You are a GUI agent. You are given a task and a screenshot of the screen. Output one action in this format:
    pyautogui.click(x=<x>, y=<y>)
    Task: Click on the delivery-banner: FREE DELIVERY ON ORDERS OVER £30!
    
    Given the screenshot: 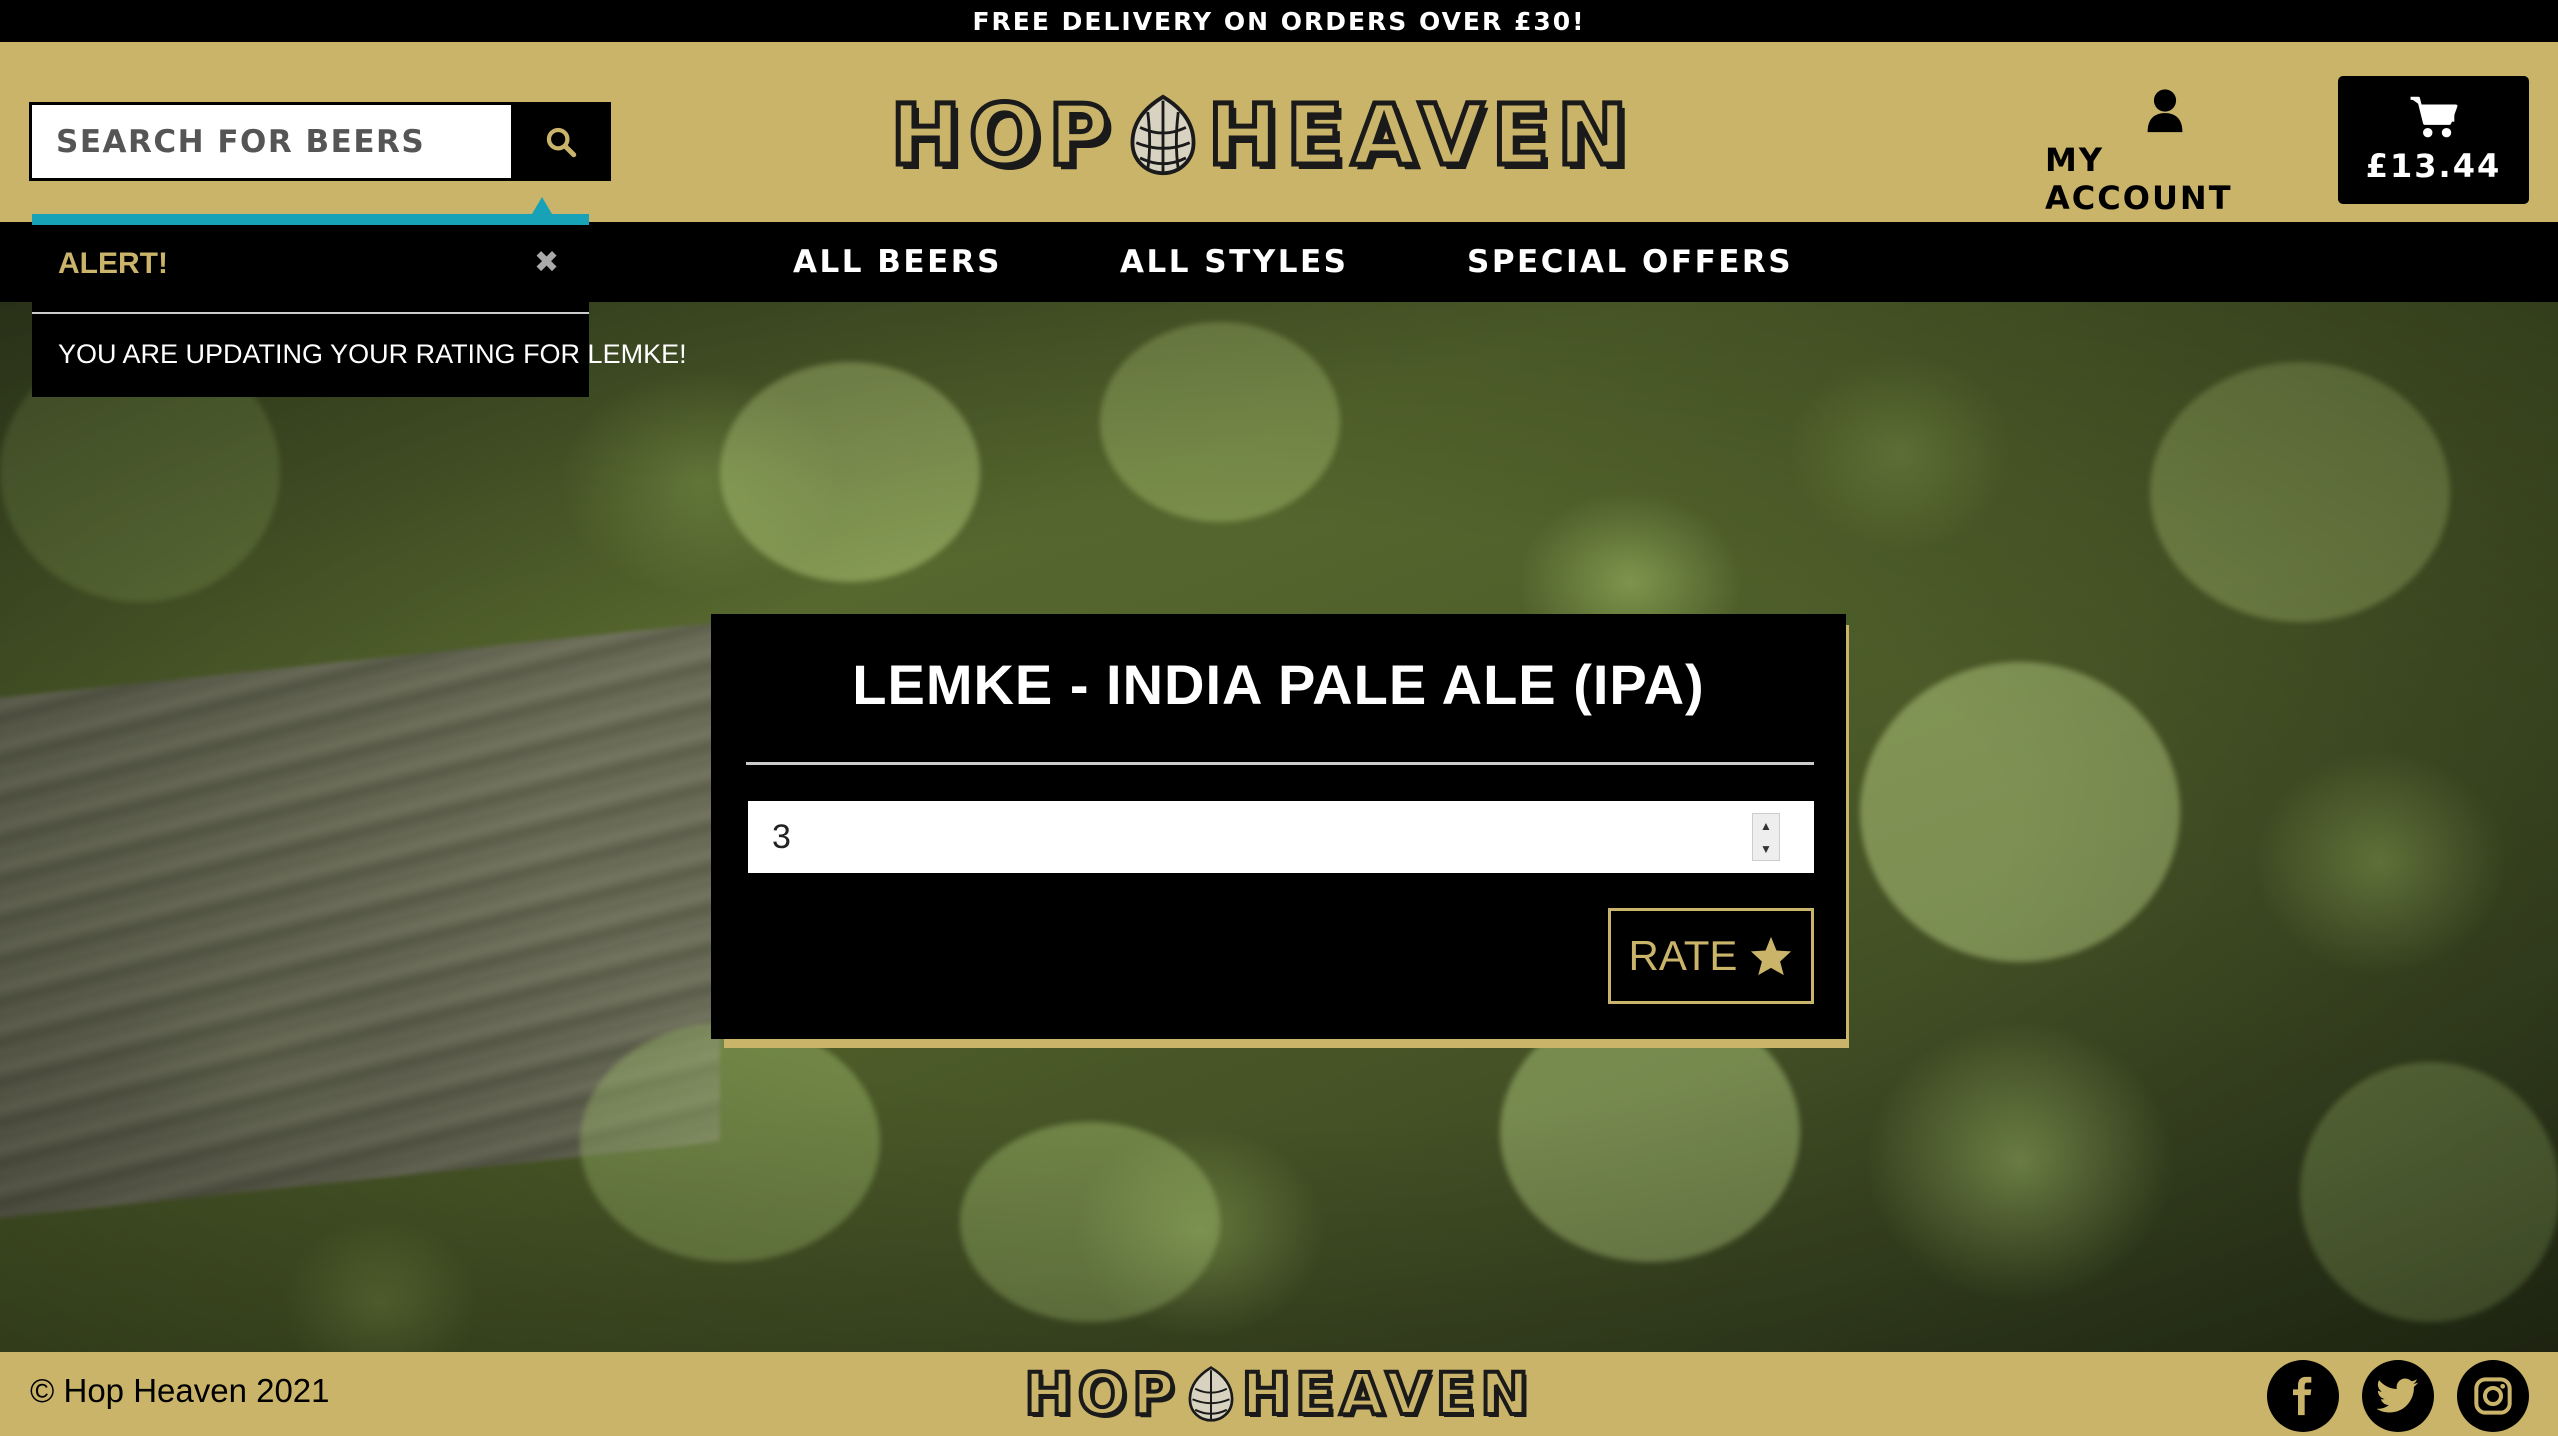 What is the action you would take?
    pyautogui.click(x=1279, y=21)
    